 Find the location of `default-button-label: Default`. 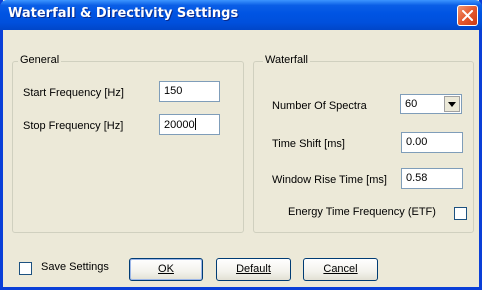

default-button-label: Default is located at coordinates (253, 269).